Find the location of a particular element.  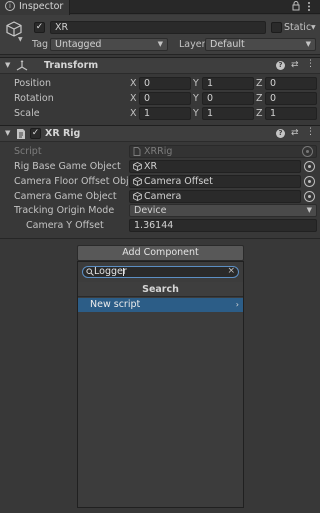

search-header-label: Search is located at coordinates (160, 289).